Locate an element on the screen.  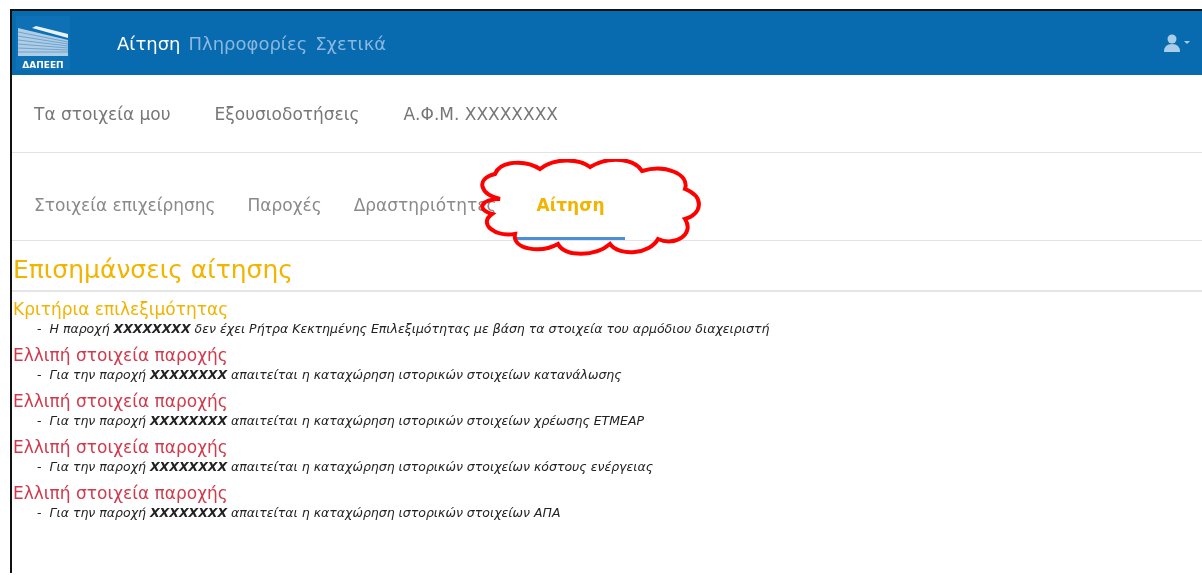
nav-link: Σχετικά is located at coordinates (351, 43).